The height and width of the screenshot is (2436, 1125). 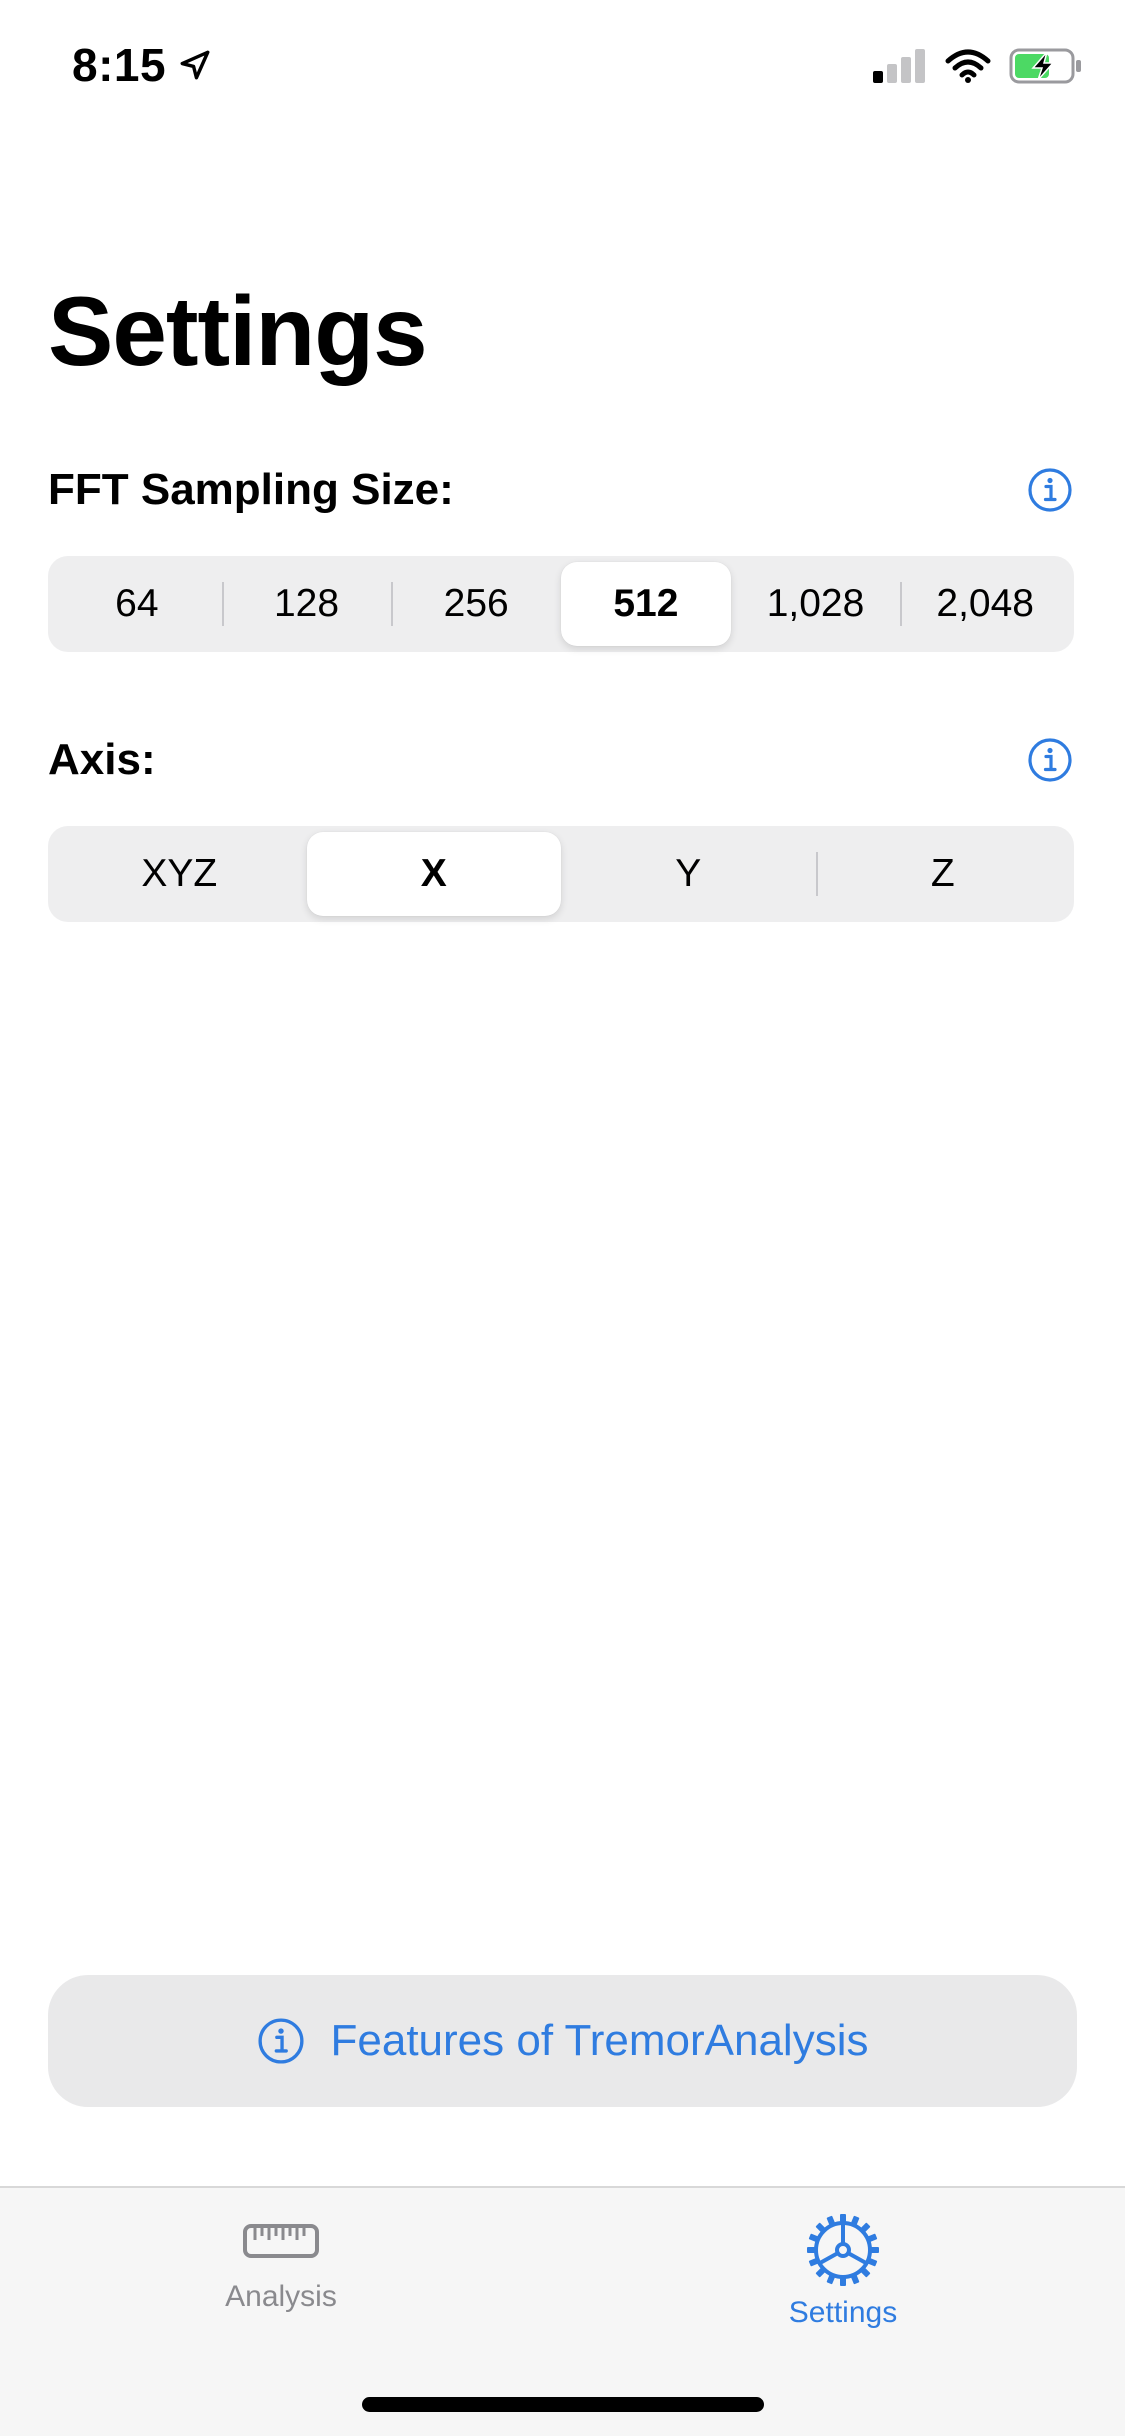 I want to click on page-title: Settings, so click(x=238, y=331).